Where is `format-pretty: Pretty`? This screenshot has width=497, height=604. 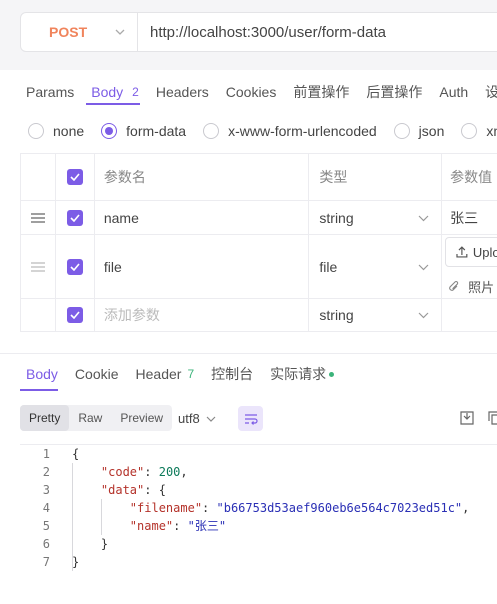 format-pretty: Pretty is located at coordinates (45, 418).